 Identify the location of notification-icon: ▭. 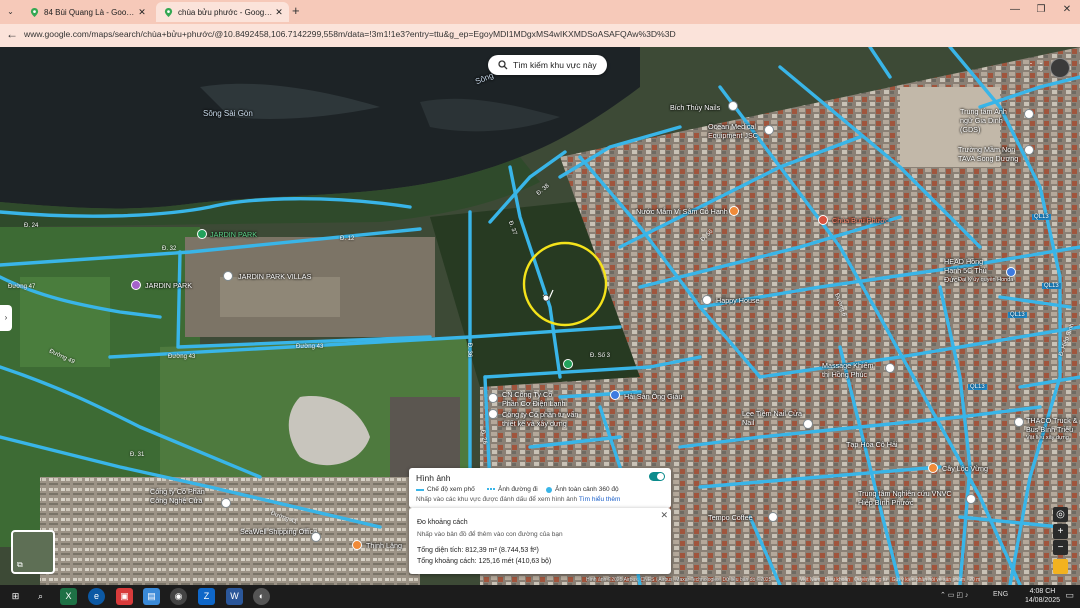
(1069, 595).